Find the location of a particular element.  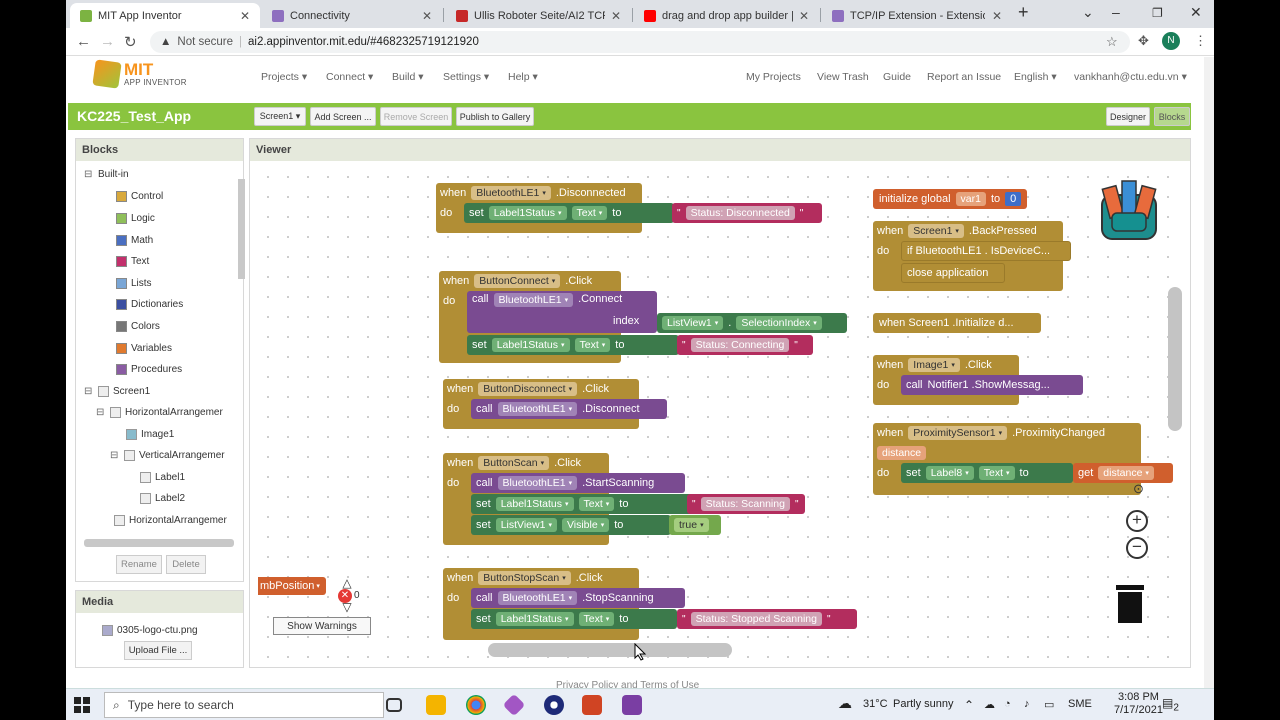

bookmark-star-icon: ☆ is located at coordinates (1112, 42).